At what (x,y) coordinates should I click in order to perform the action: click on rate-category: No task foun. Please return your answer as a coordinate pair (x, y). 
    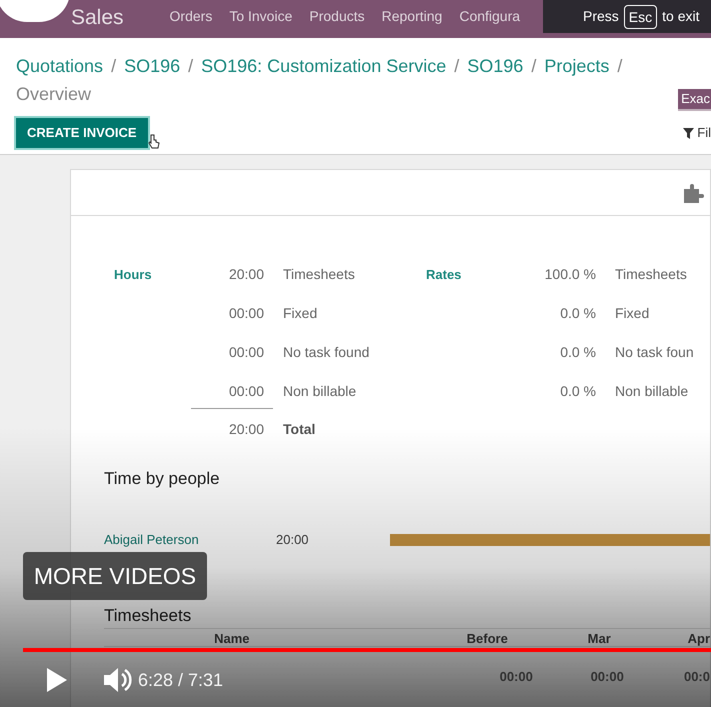
    Looking at the image, I should click on (654, 352).